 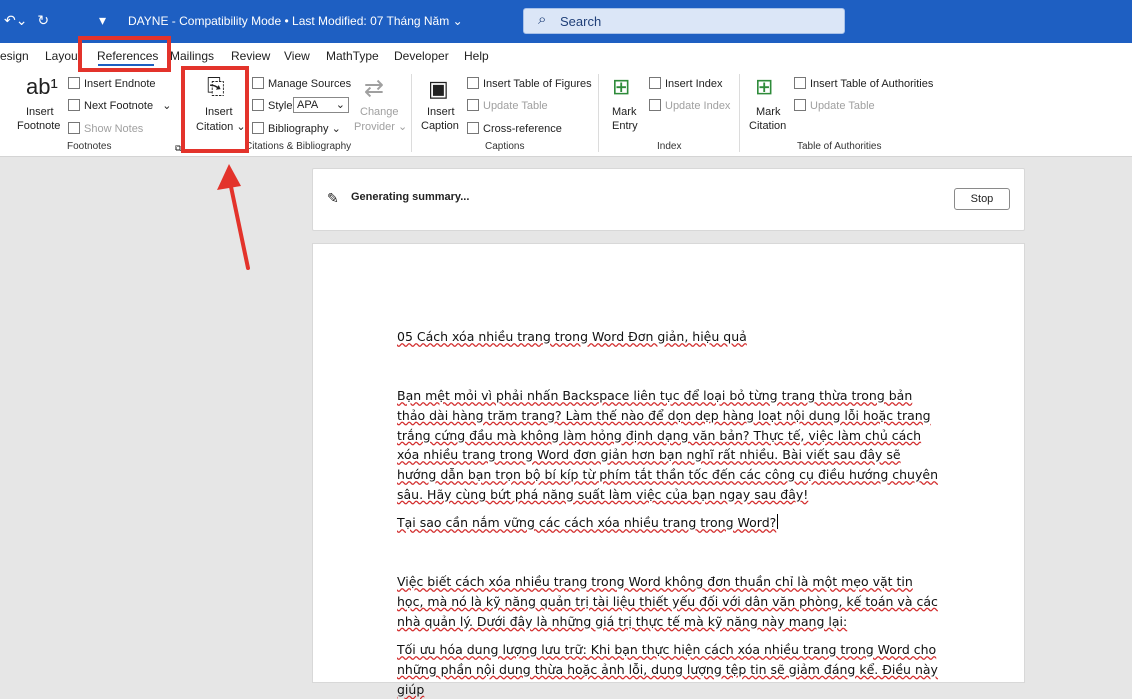 What do you see at coordinates (40, 112) in the screenshot?
I see `insert-footnote-button: Insert` at bounding box center [40, 112].